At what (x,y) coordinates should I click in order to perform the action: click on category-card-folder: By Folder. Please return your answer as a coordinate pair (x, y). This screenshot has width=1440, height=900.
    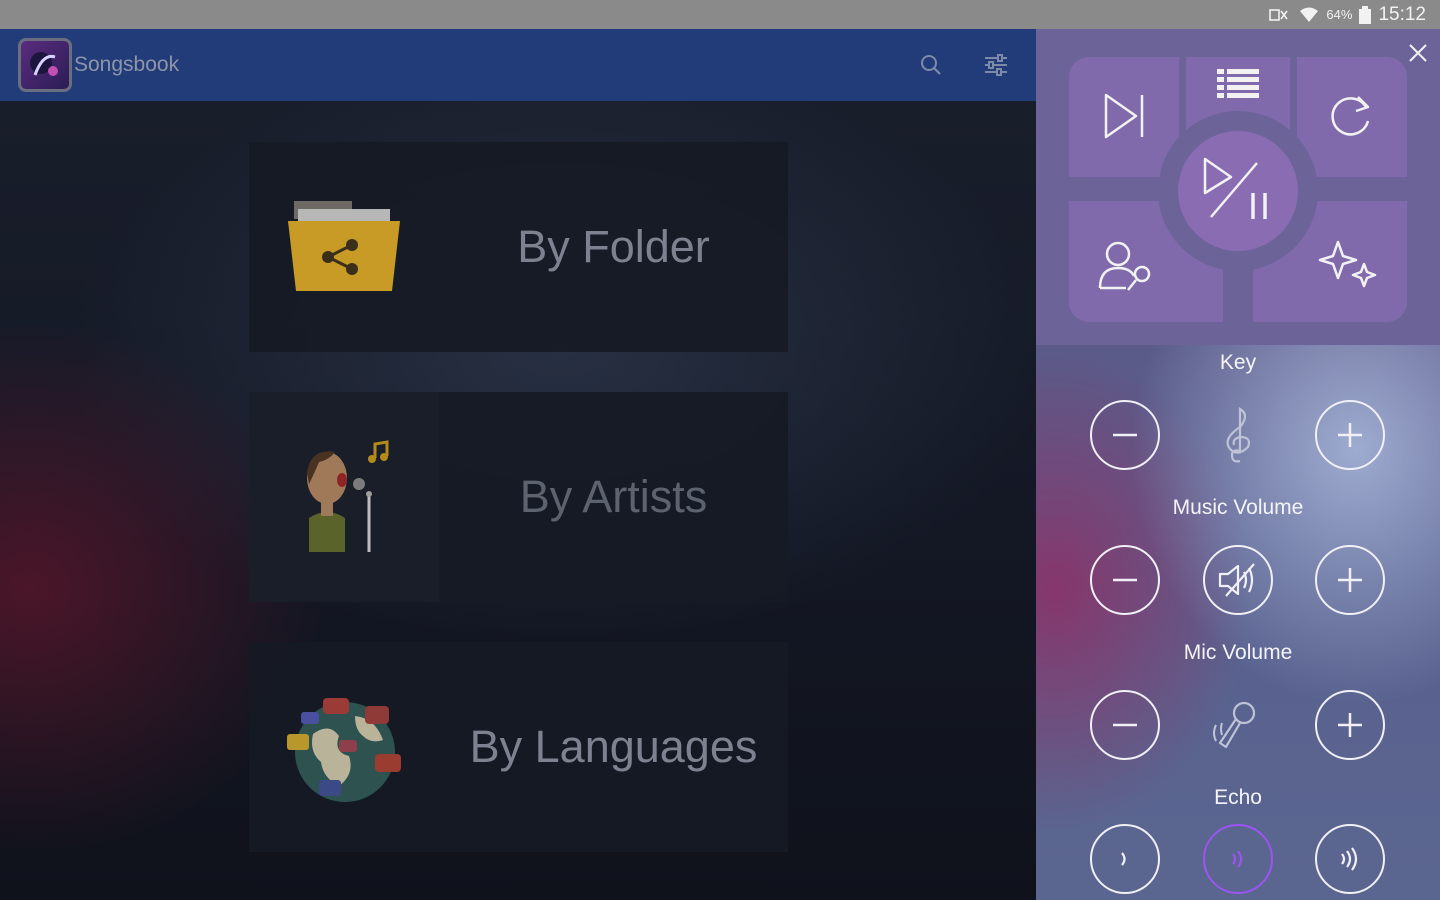
    Looking at the image, I should click on (518, 247).